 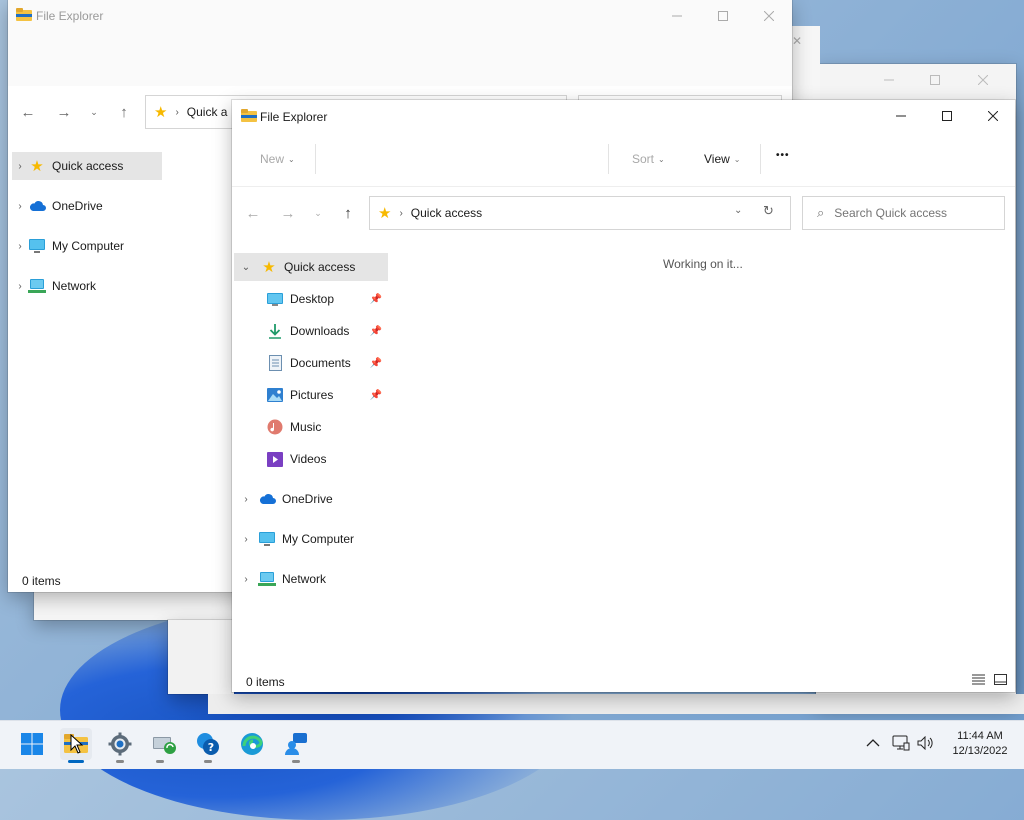 What do you see at coordinates (32, 744) in the screenshot?
I see `start-icon` at bounding box center [32, 744].